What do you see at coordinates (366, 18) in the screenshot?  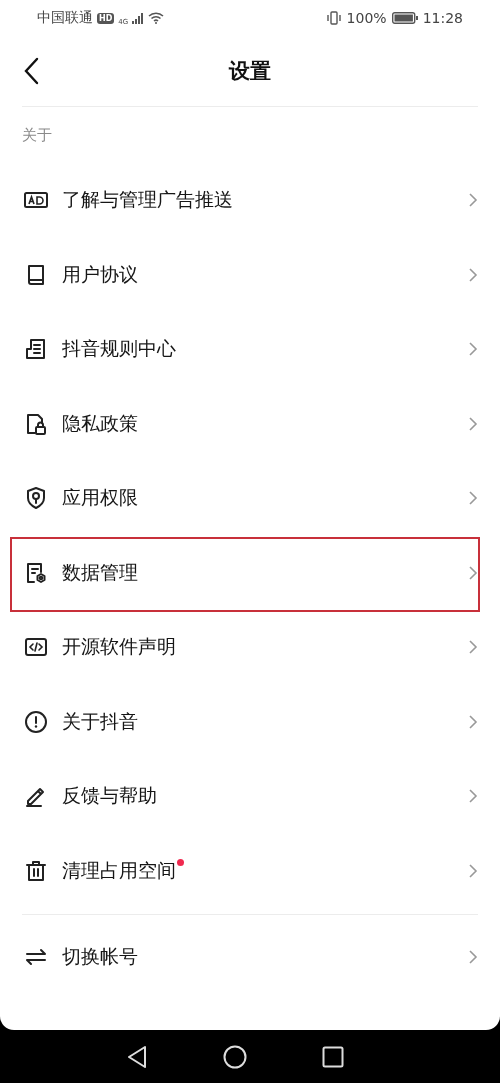 I see `battery-percent: 100%` at bounding box center [366, 18].